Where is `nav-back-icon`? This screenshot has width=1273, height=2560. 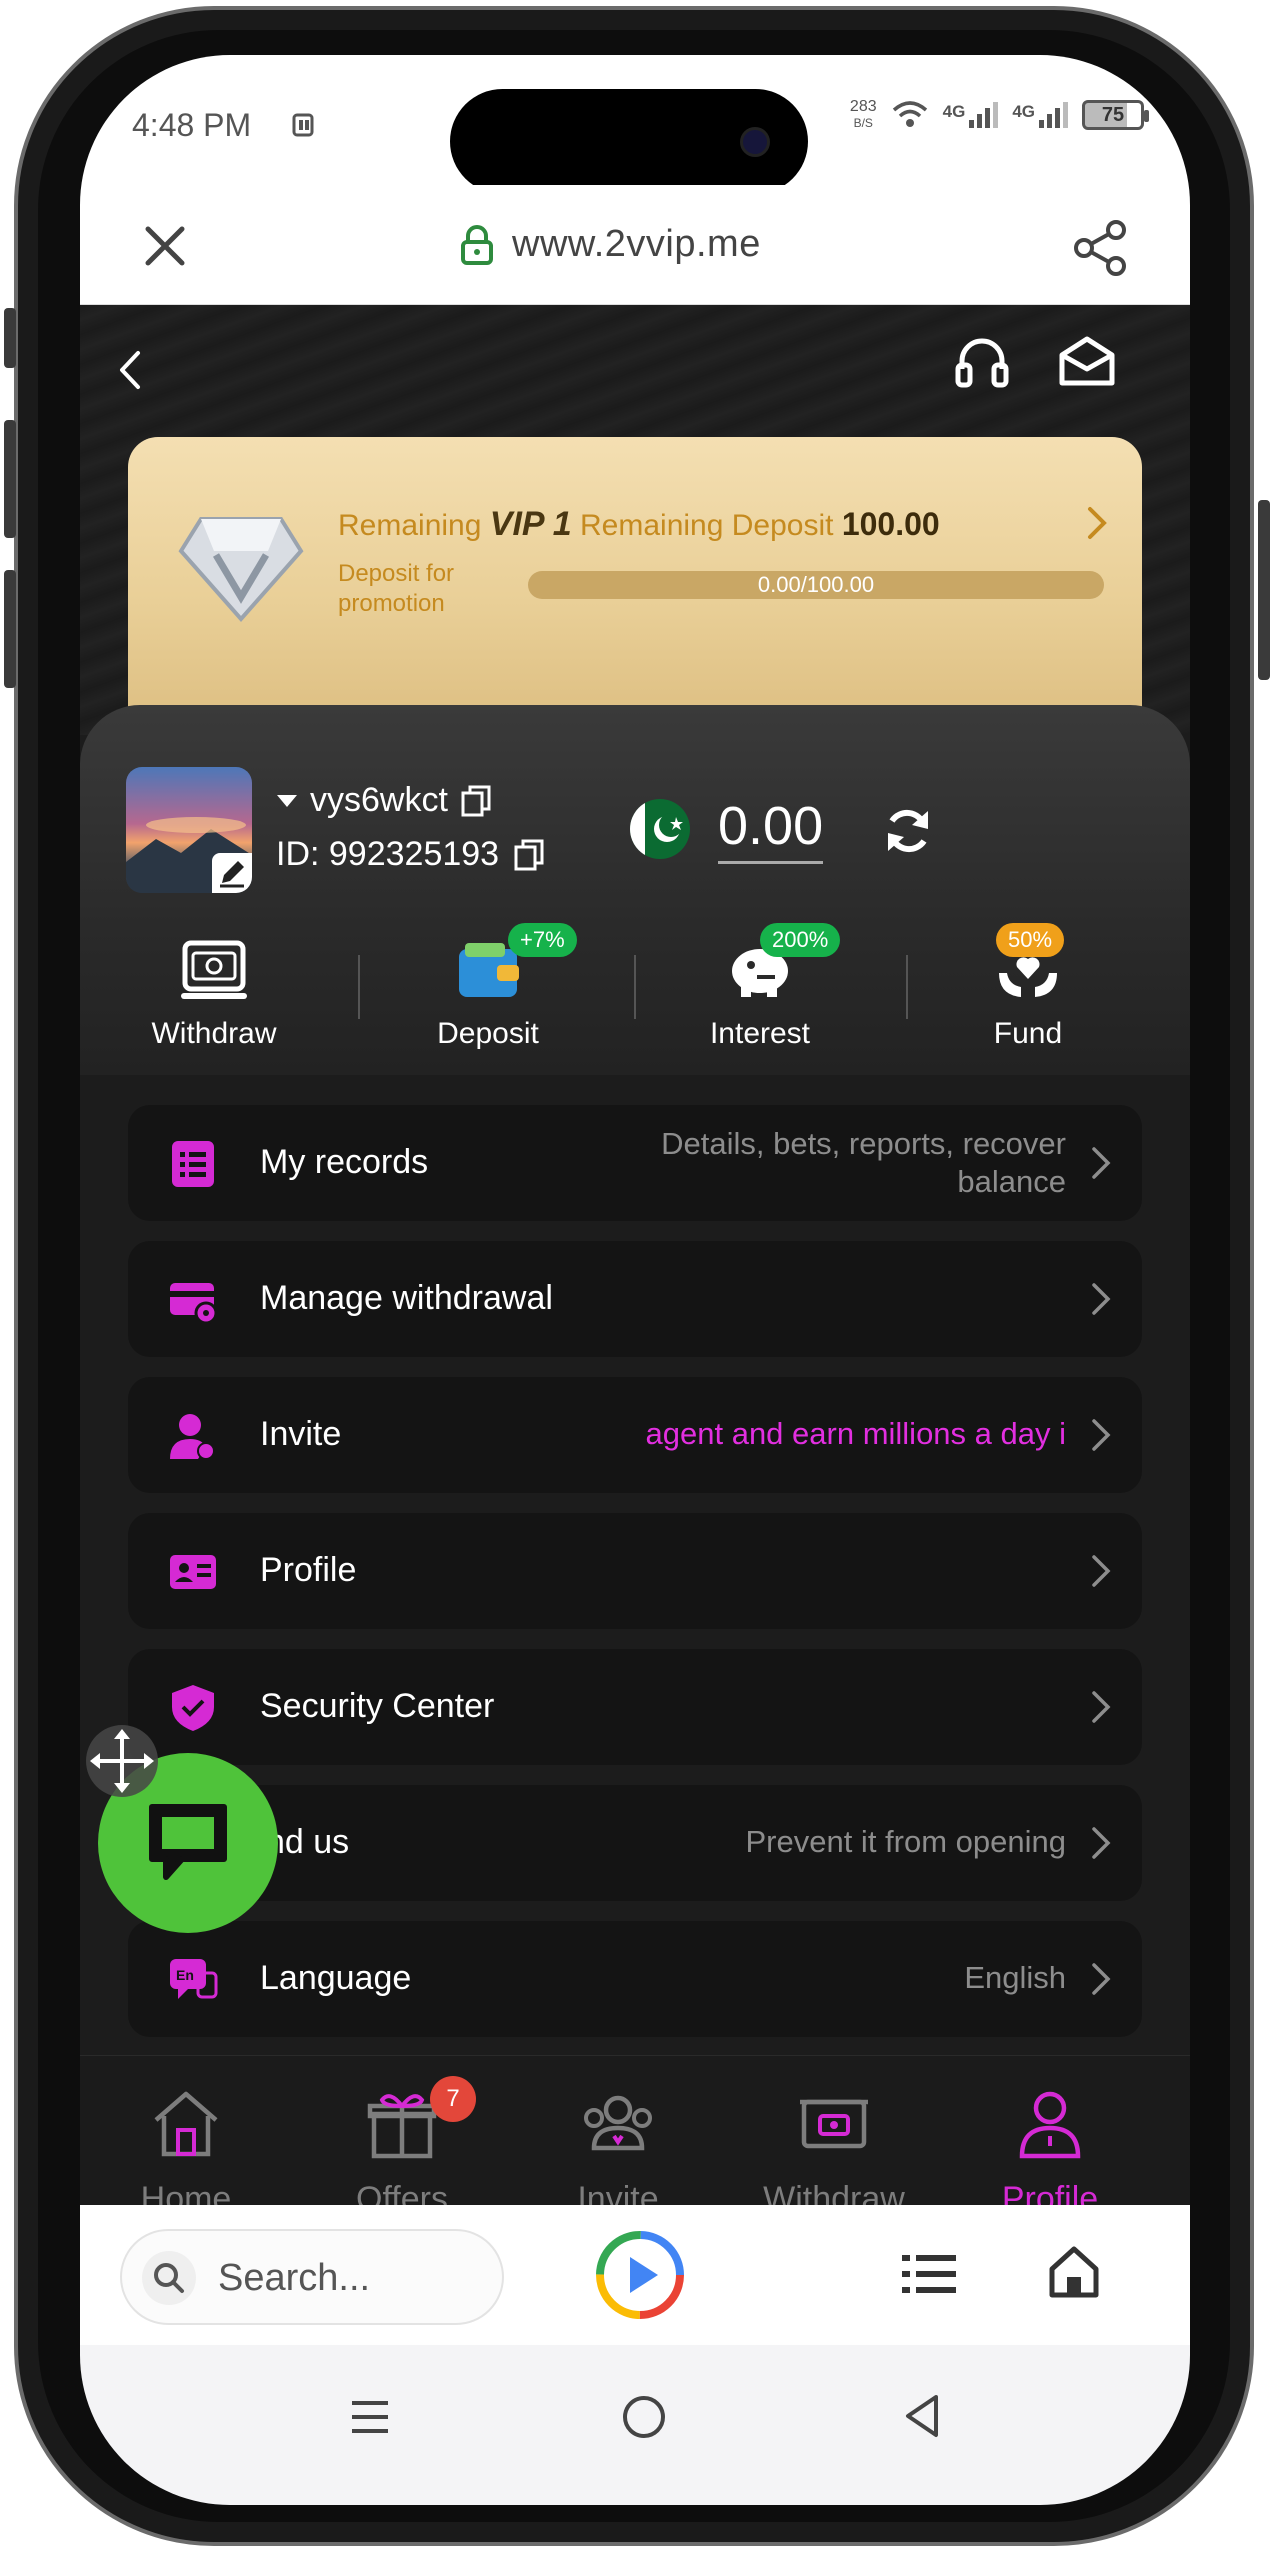
nav-back-icon is located at coordinates (922, 2416).